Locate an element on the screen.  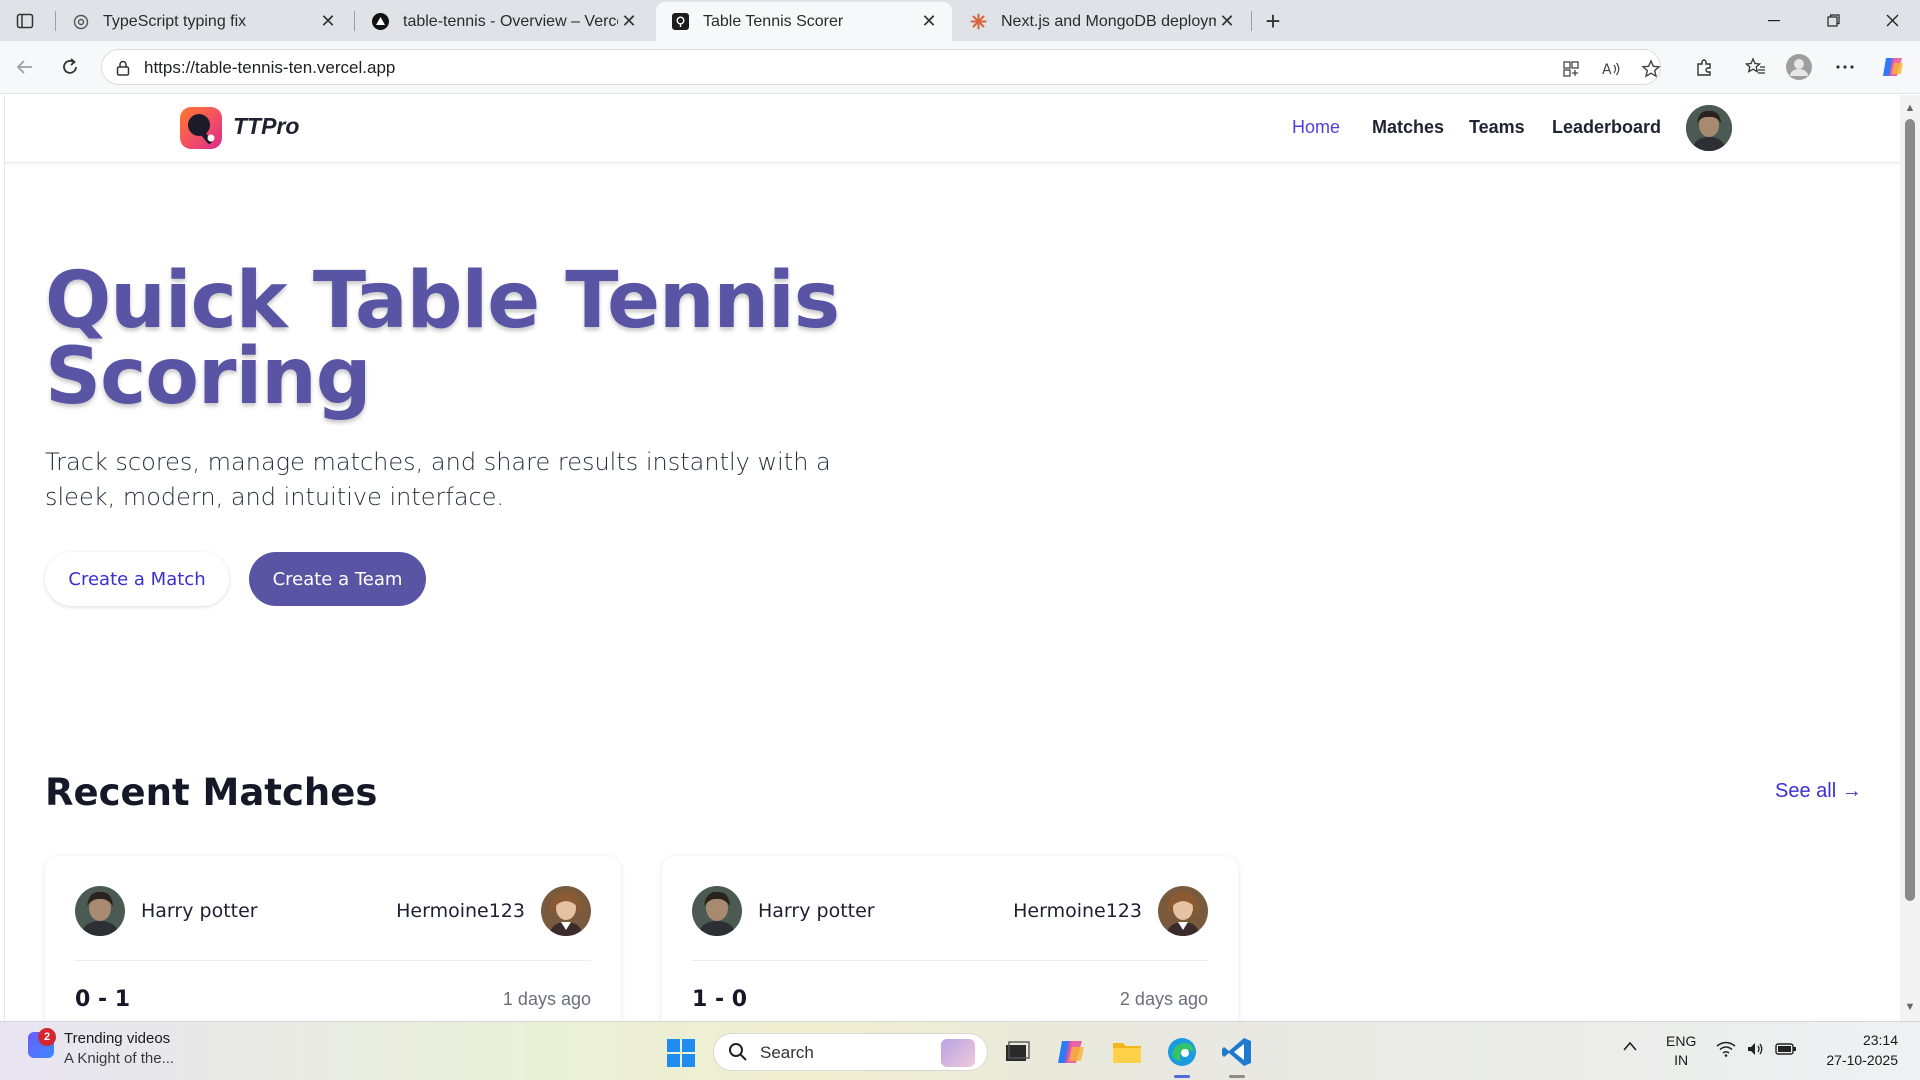
tab-label: Table Tennis Scorer is located at coordinates (773, 21).